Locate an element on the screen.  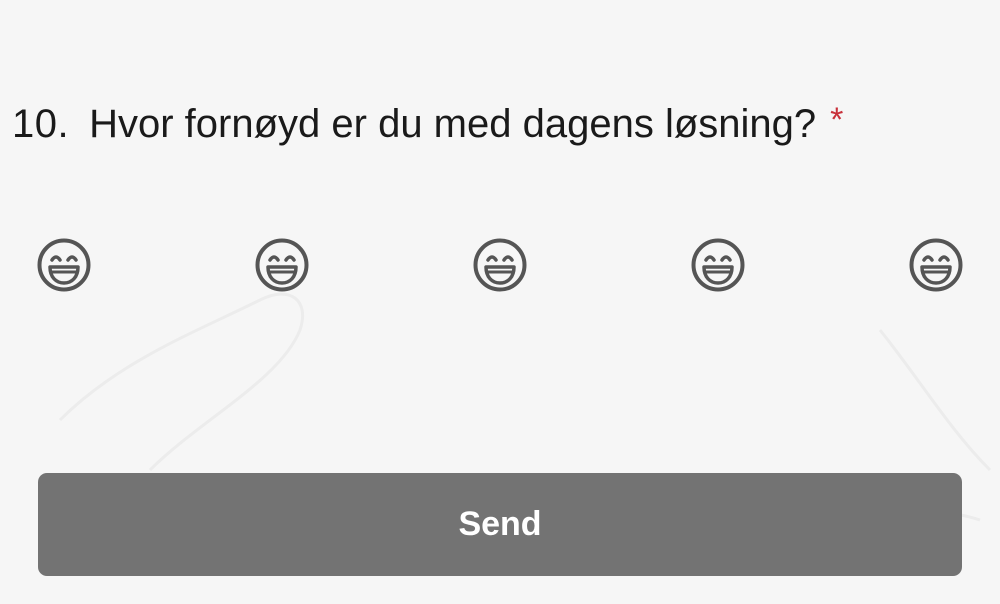
satisfaction-rating is located at coordinates (500, 267).